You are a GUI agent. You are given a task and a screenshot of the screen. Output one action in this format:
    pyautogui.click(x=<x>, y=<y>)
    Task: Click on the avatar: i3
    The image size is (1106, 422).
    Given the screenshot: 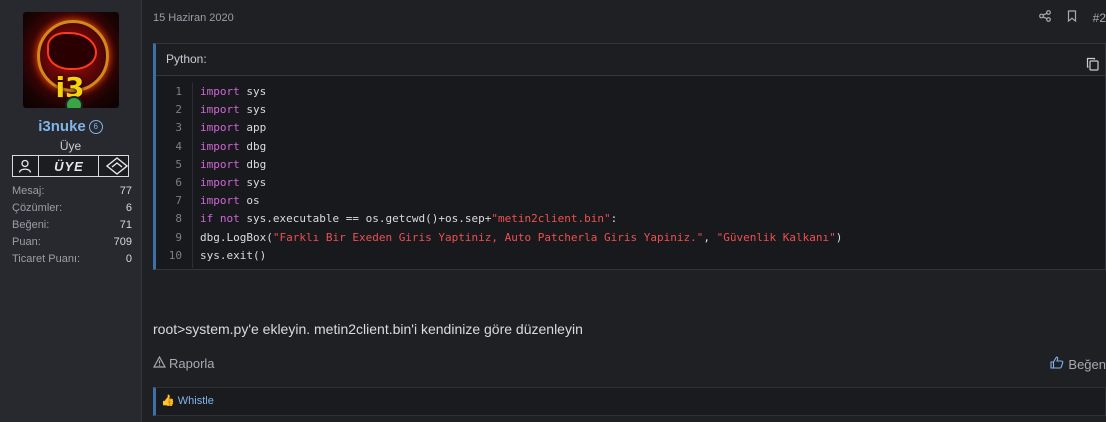 What is the action you would take?
    pyautogui.click(x=71, y=60)
    